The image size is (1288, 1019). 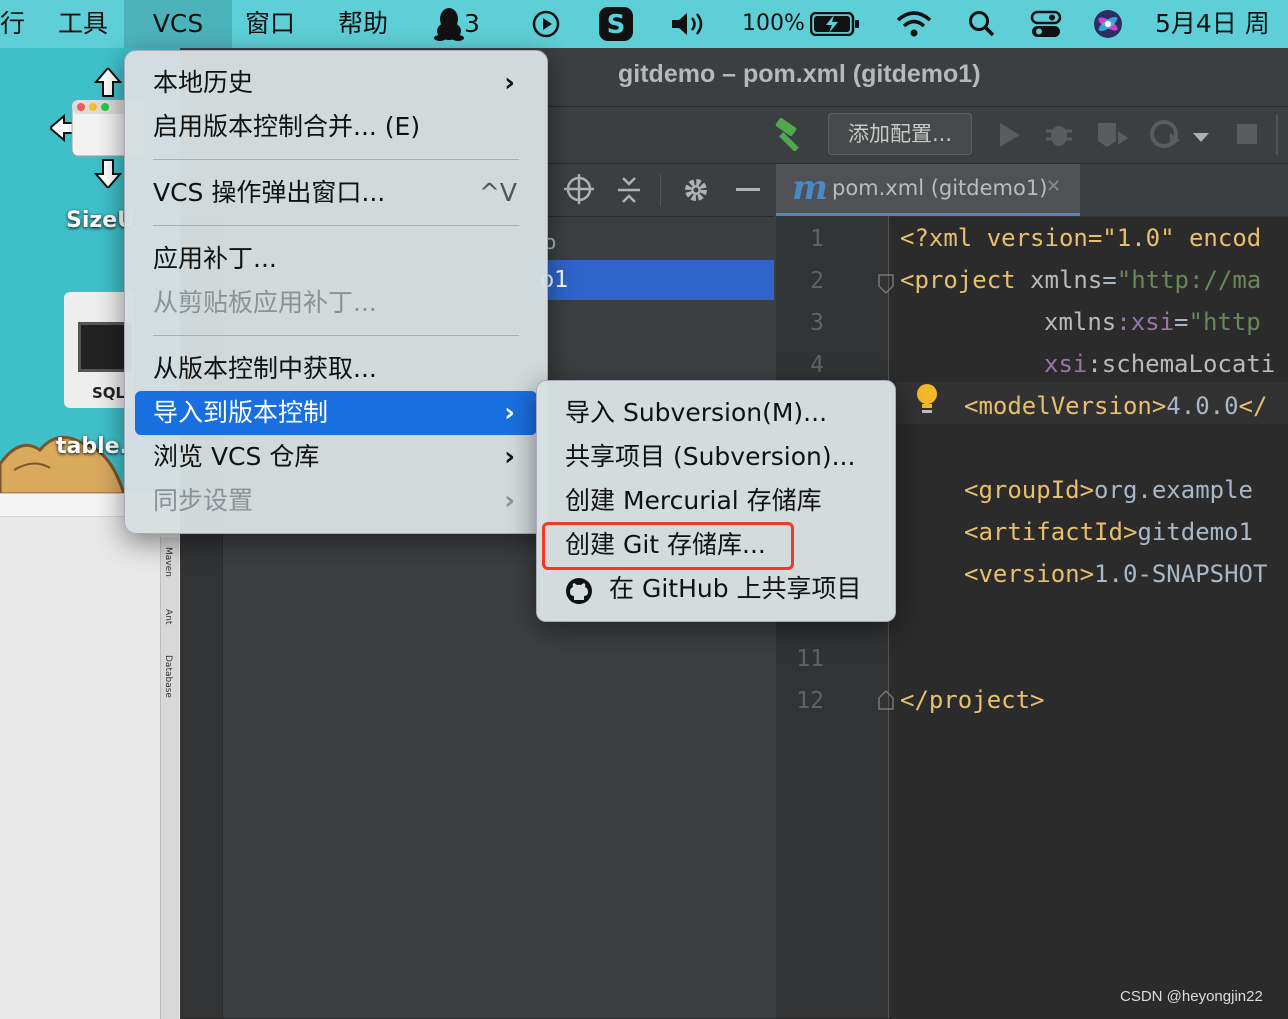 What do you see at coordinates (817, 323) in the screenshot?
I see `line-number: 3` at bounding box center [817, 323].